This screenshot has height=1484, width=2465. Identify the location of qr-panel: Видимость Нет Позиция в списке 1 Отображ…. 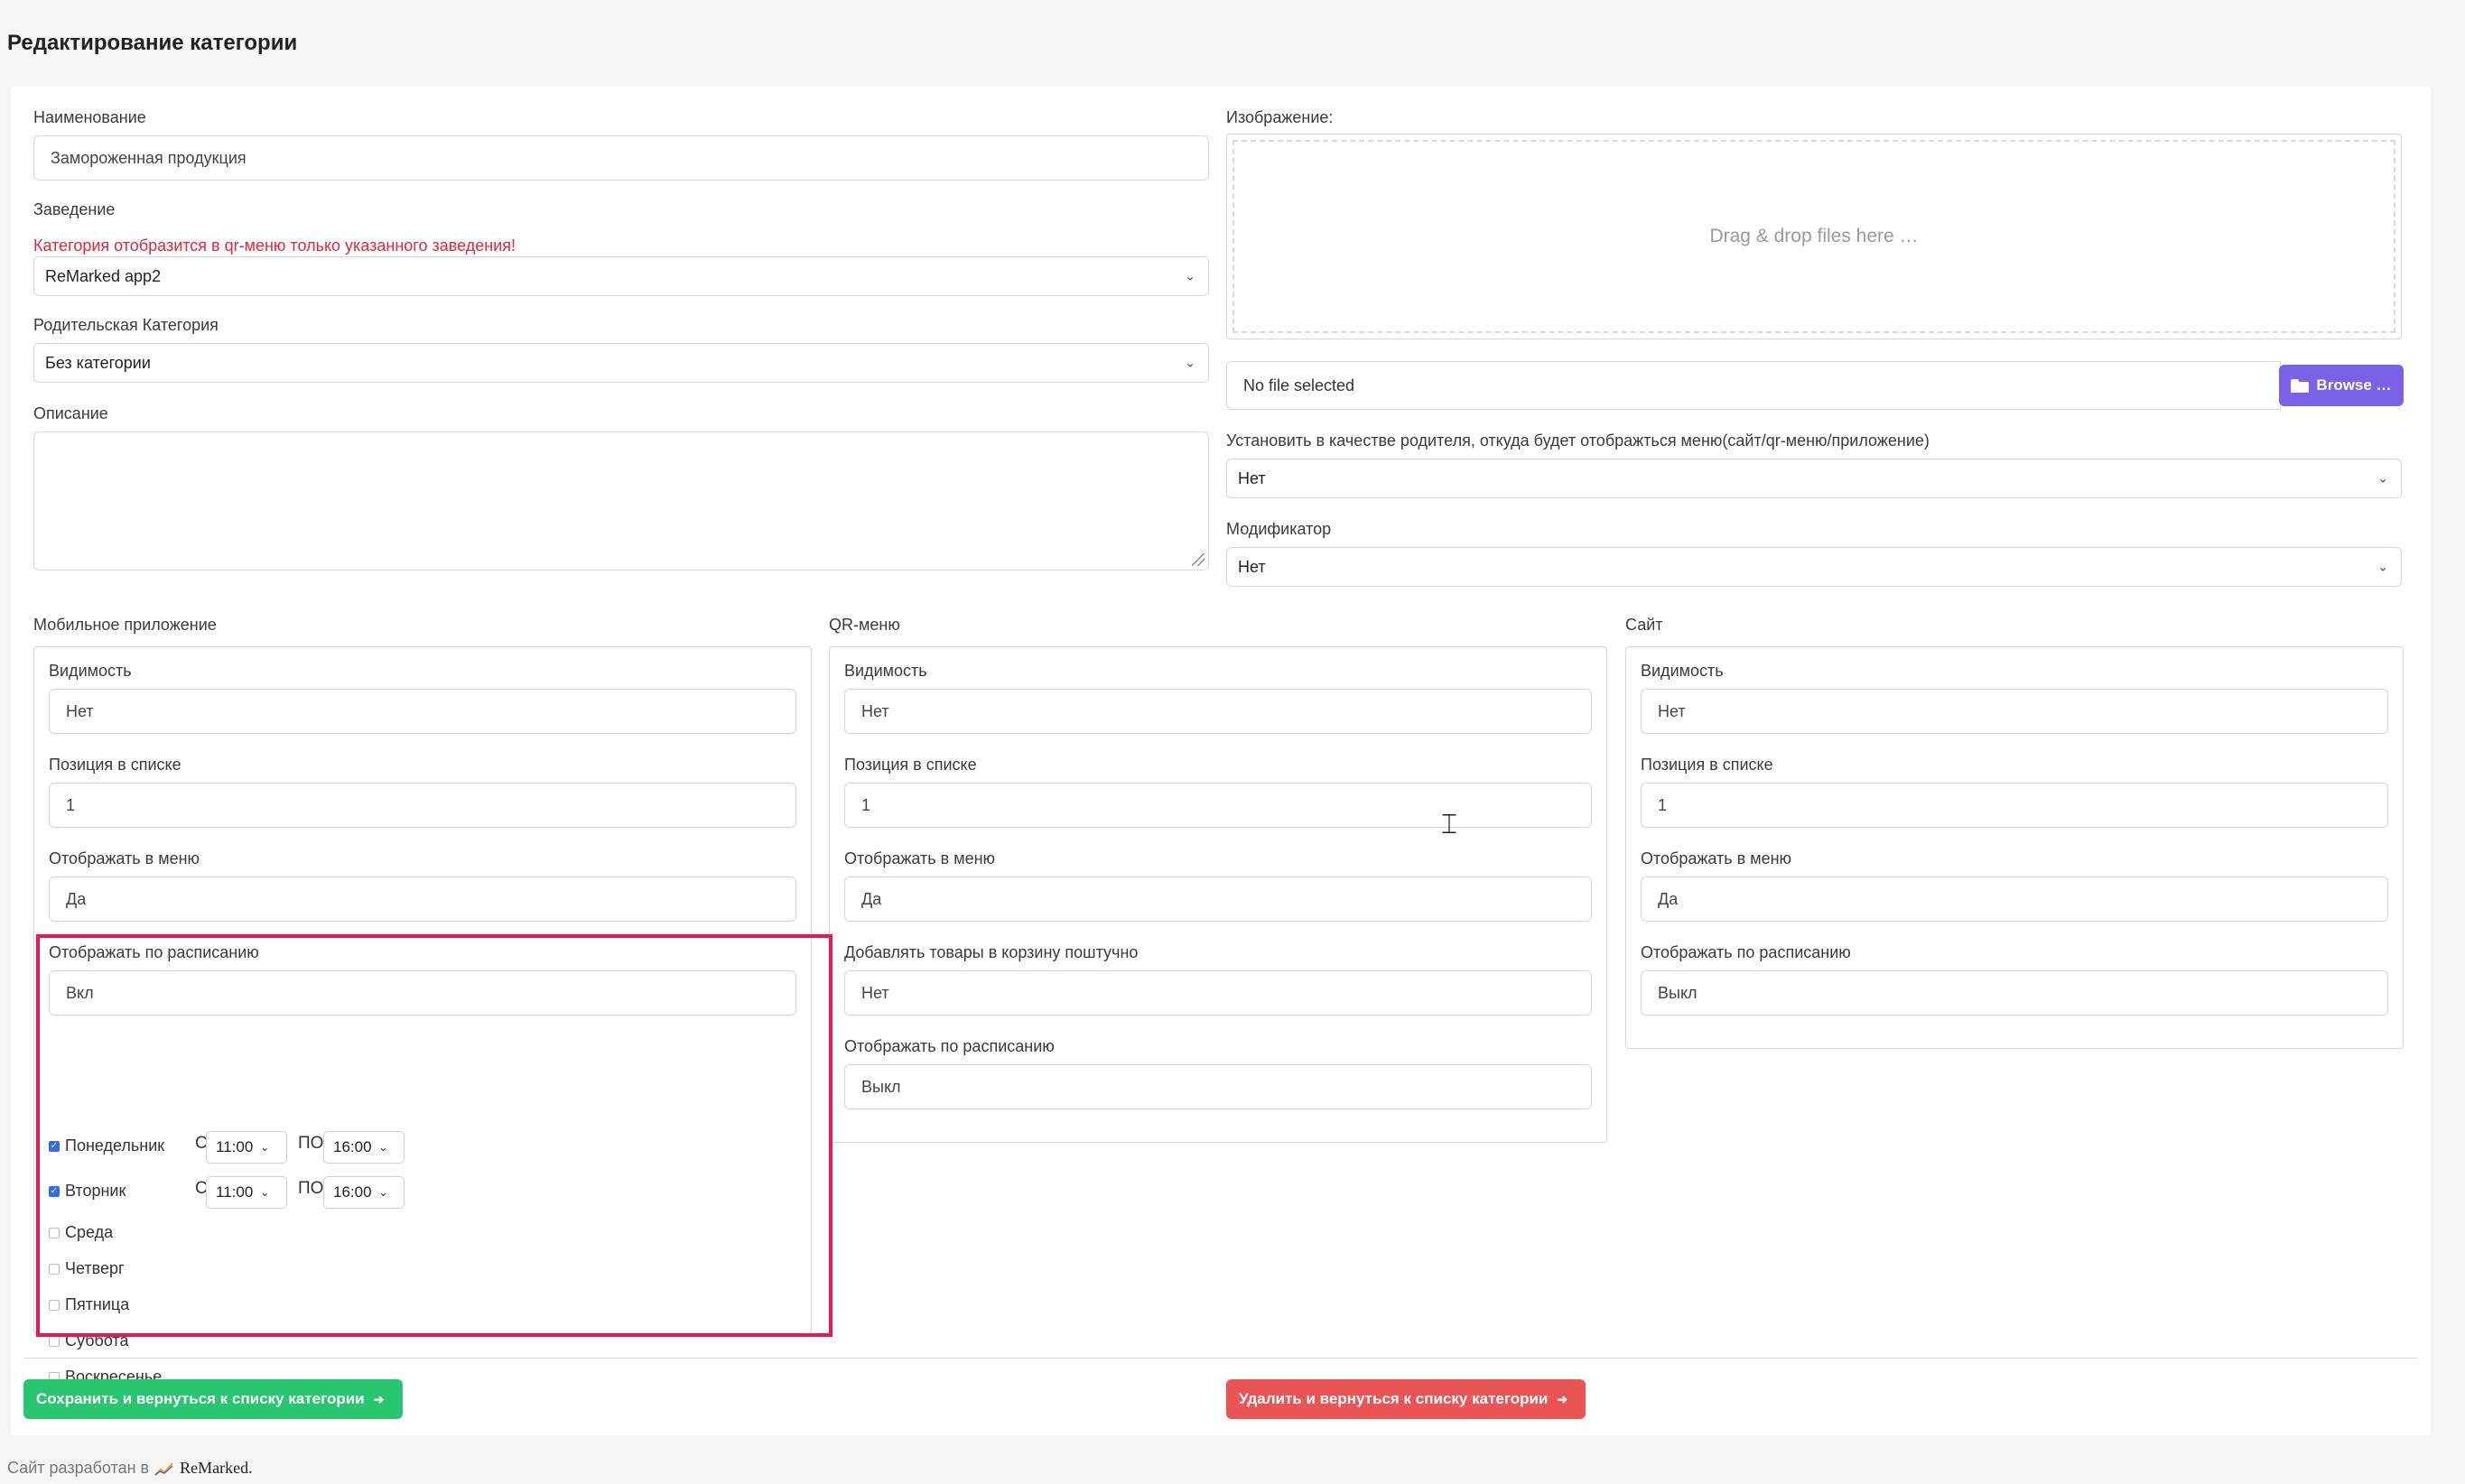
(1218, 895).